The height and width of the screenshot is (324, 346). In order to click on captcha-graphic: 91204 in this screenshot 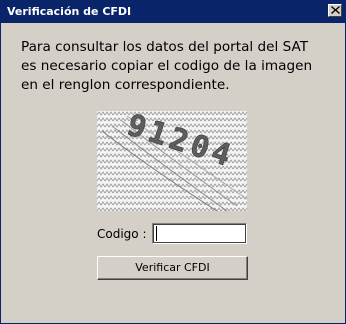, I will do `click(172, 161)`.